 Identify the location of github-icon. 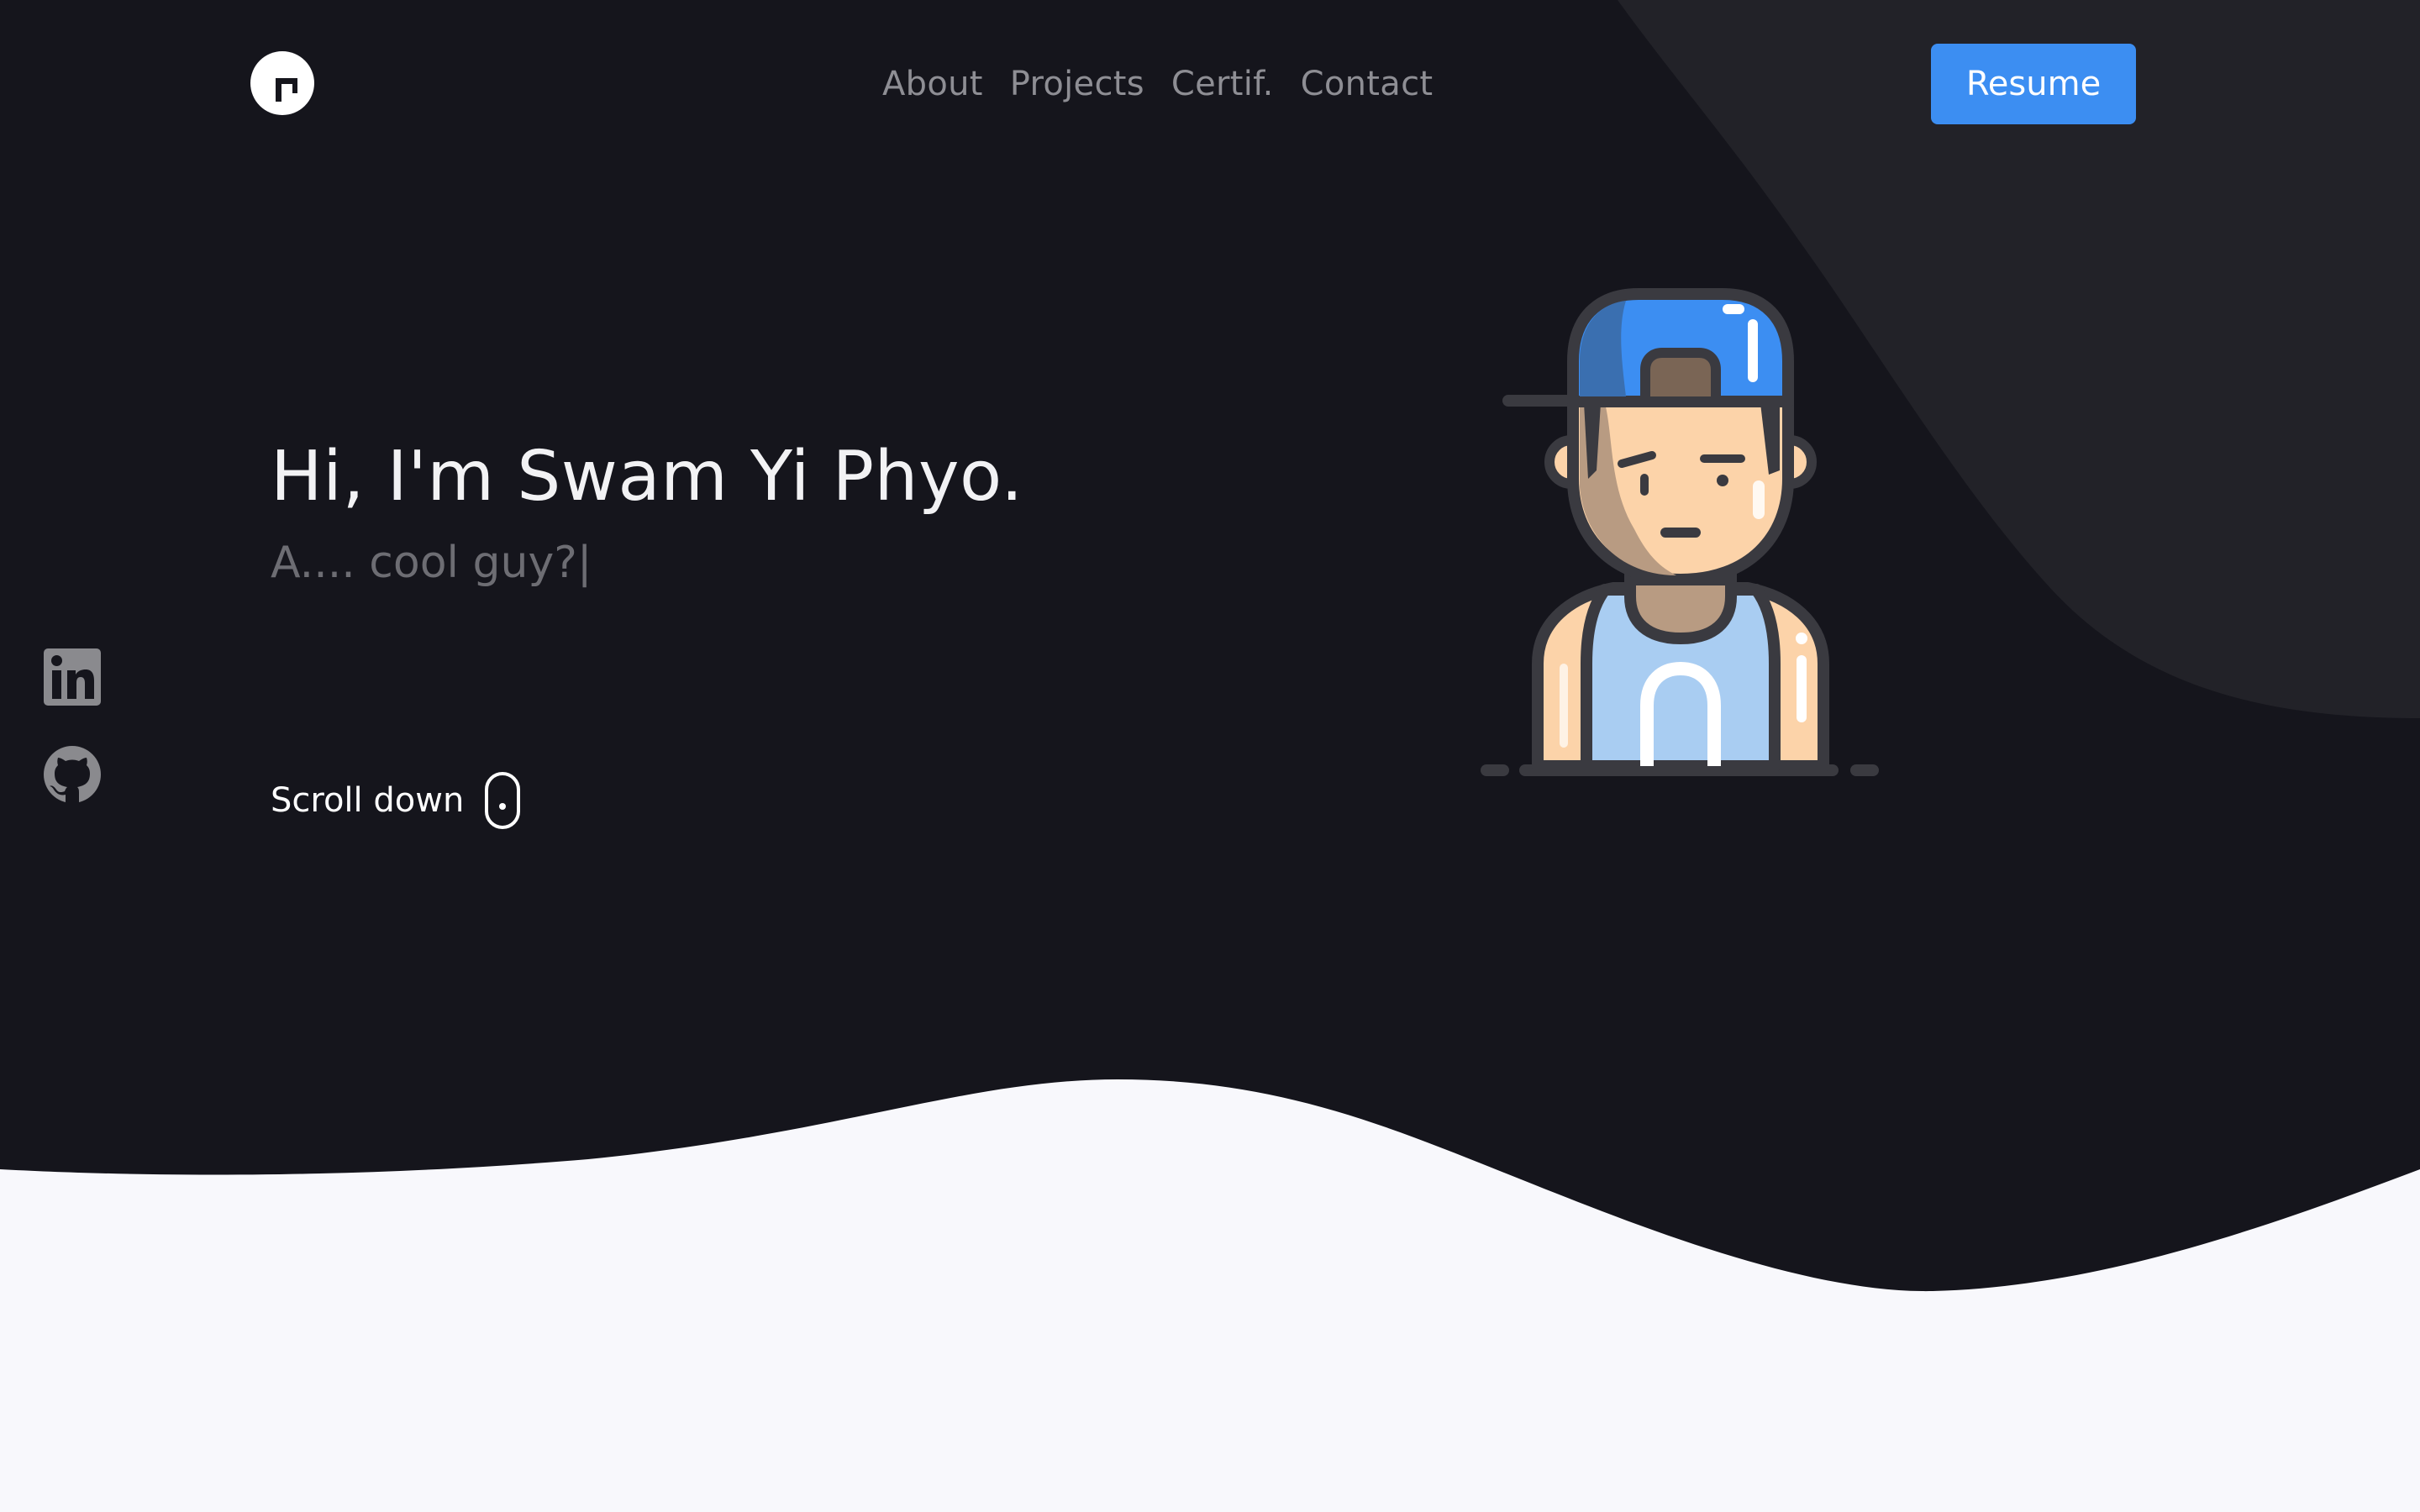
(73, 774).